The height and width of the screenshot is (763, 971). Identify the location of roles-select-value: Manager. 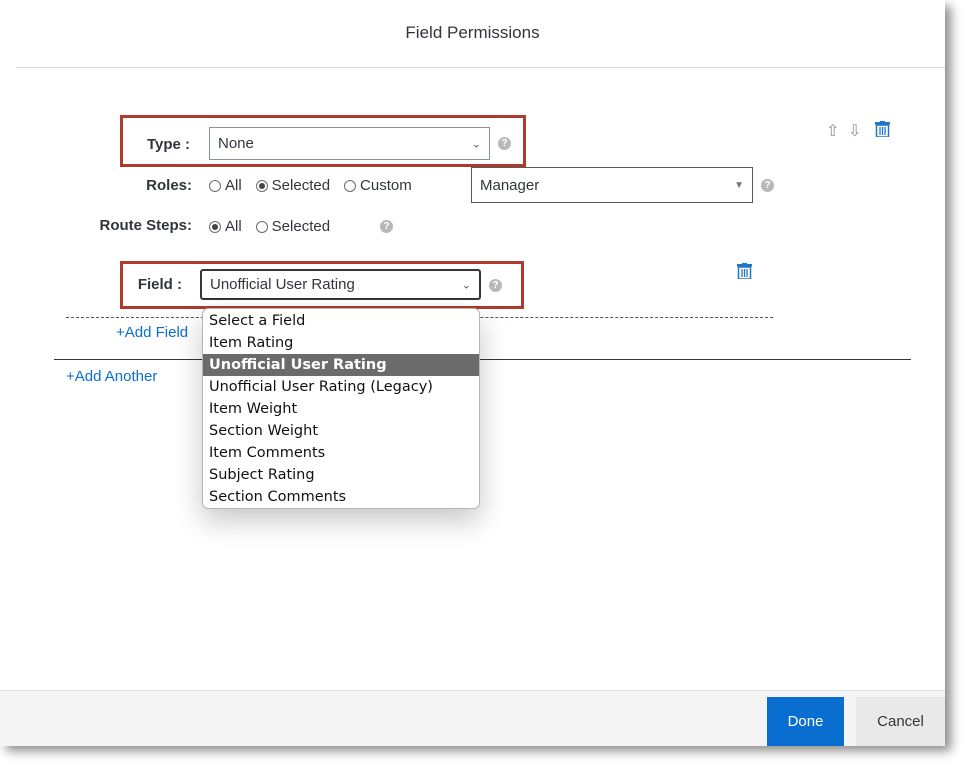
(510, 185).